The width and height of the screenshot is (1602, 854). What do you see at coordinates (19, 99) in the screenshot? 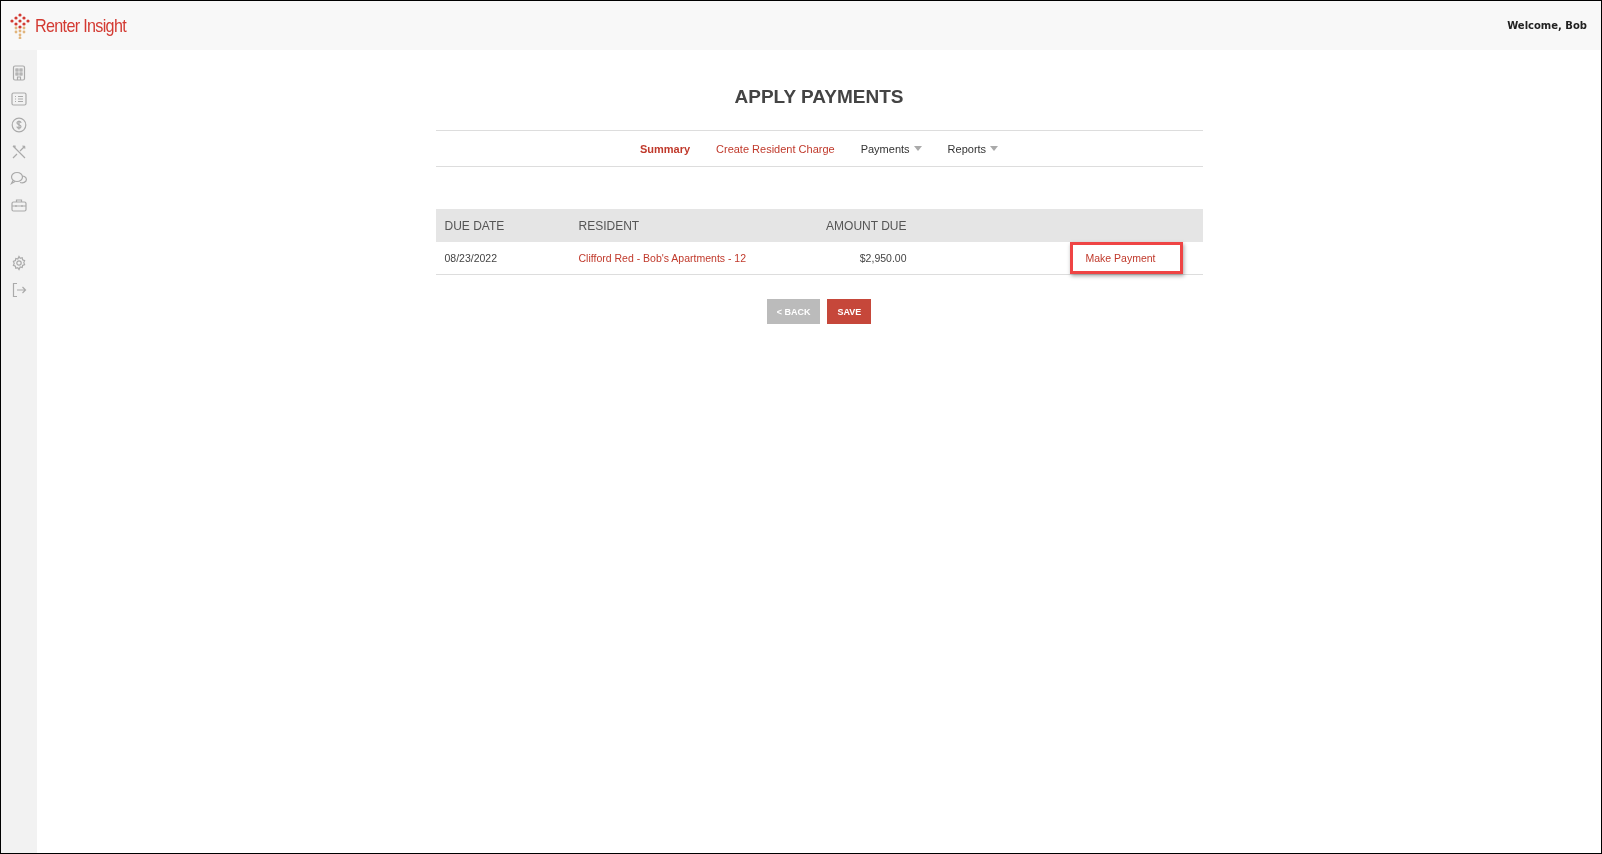
I see `list-icon` at bounding box center [19, 99].